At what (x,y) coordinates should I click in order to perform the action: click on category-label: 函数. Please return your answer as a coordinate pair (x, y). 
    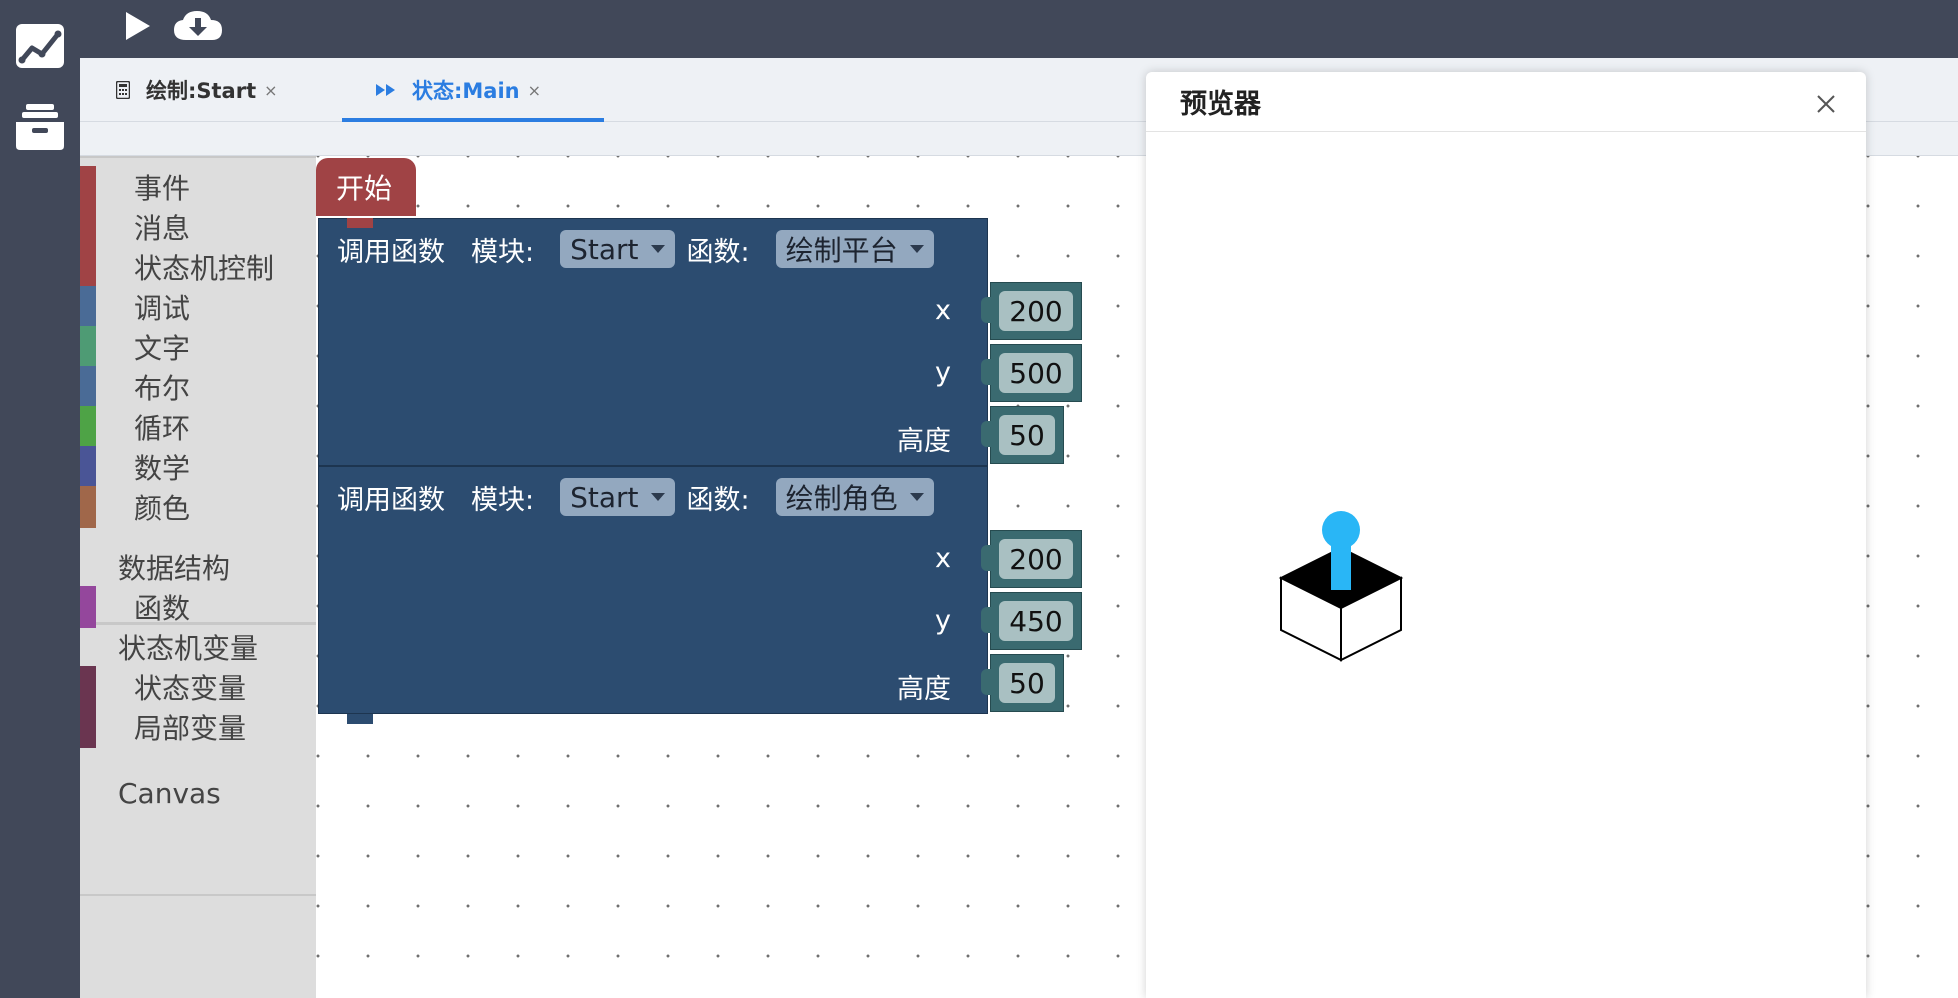
    Looking at the image, I should click on (162, 608).